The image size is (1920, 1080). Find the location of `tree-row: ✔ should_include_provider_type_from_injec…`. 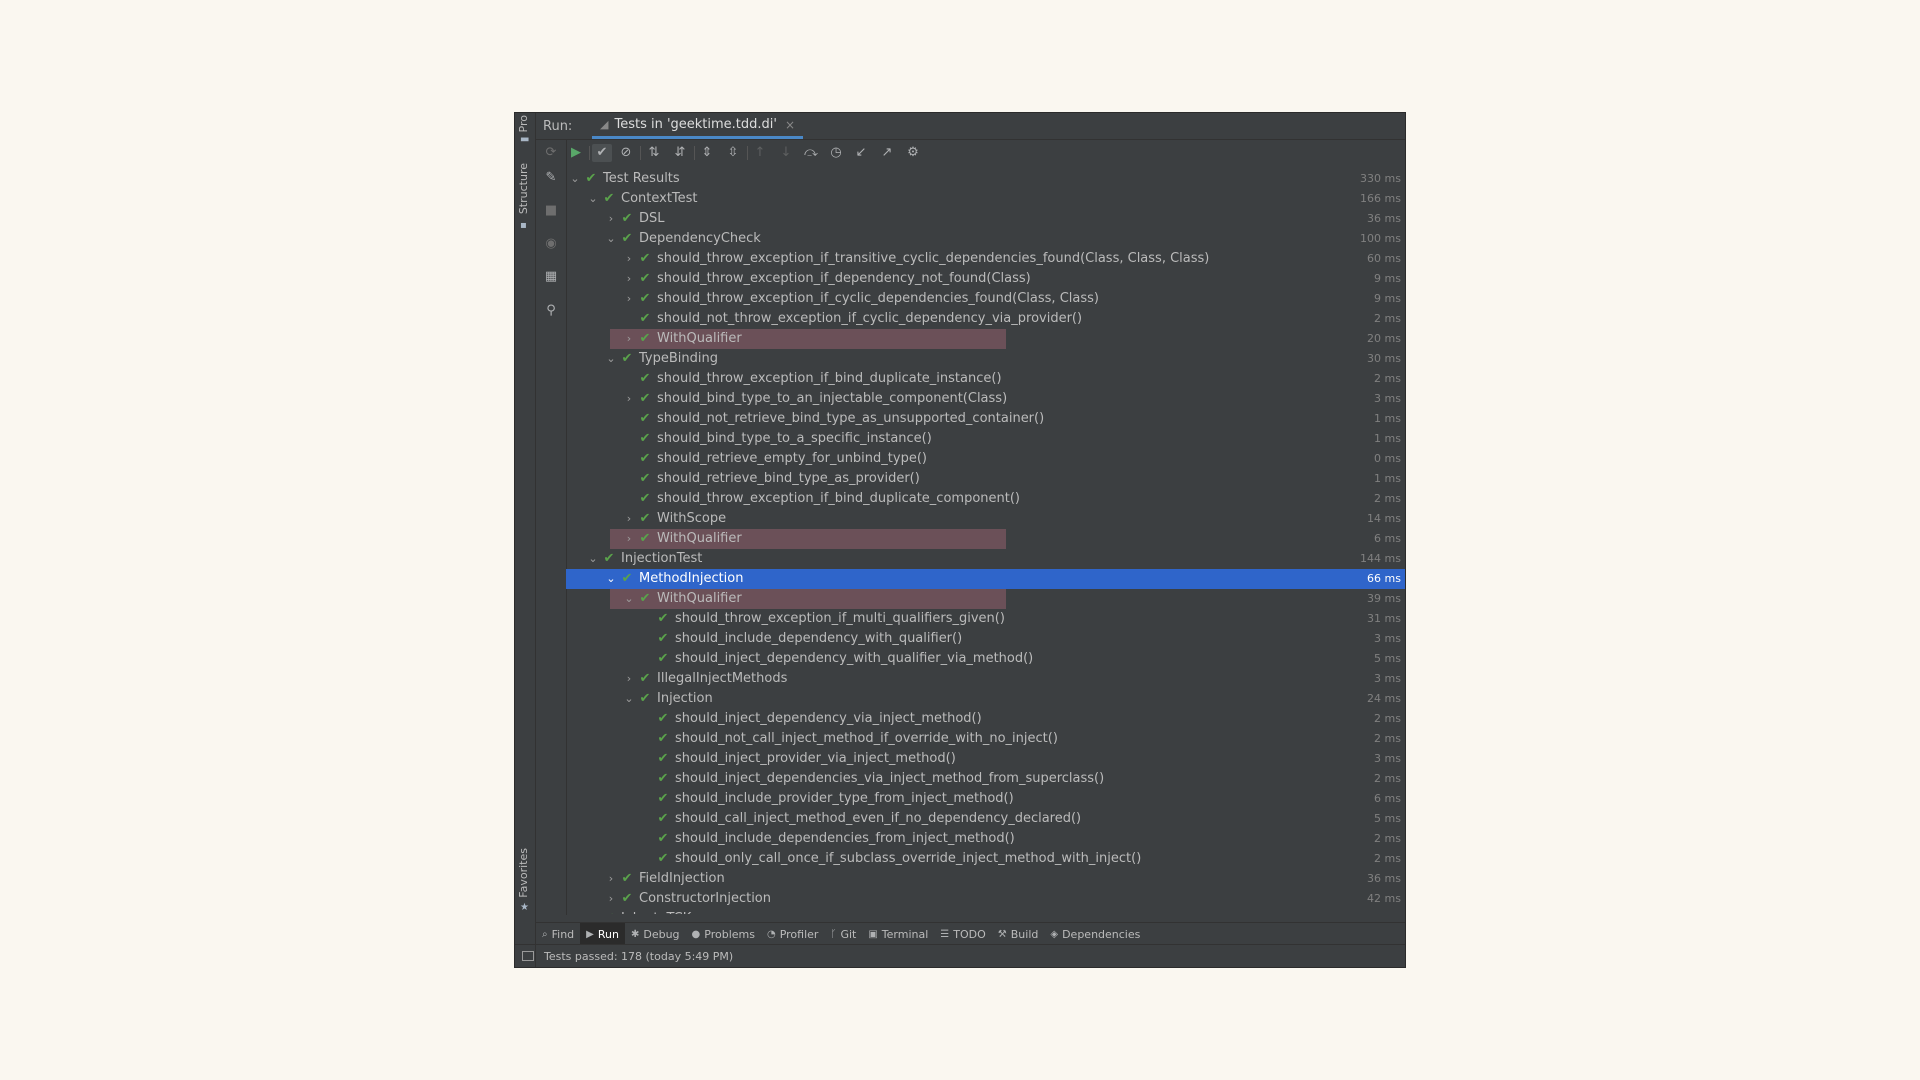

tree-row: ✔ should_include_provider_type_from_injec… is located at coordinates (985, 799).